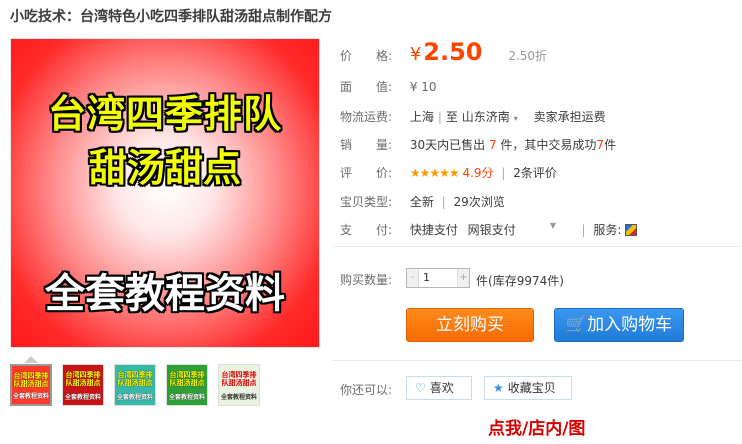 This screenshot has width=742, height=444. I want to click on shipping-note: 卖家承担运费, so click(569, 117).